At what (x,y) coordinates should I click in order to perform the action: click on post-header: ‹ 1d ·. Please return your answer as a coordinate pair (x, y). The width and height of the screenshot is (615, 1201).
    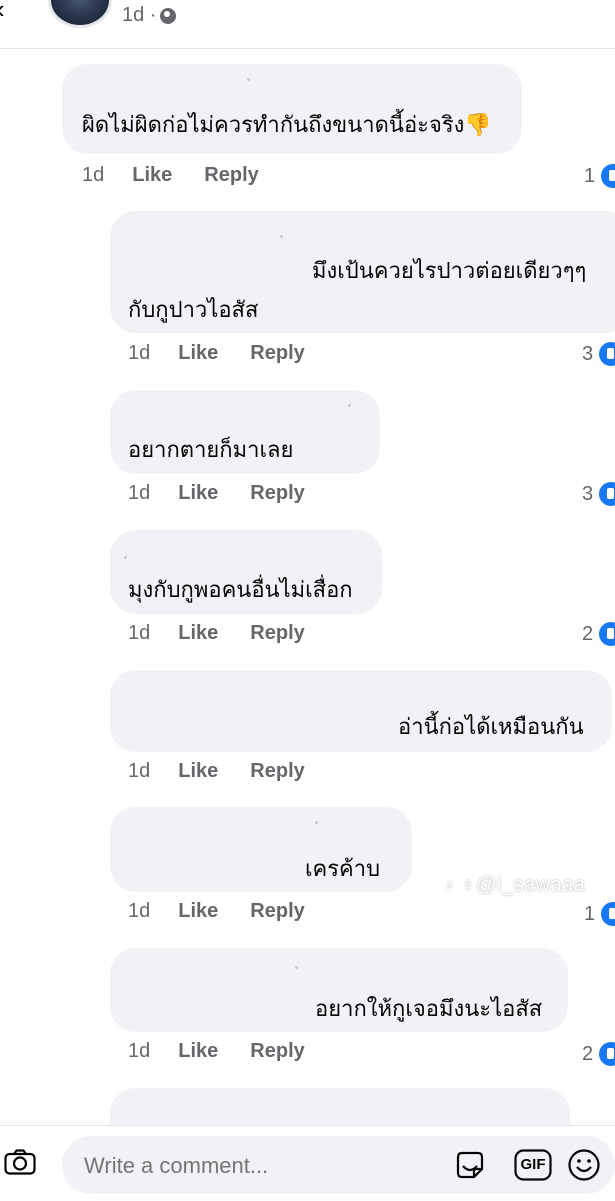
    Looking at the image, I should click on (307, 24).